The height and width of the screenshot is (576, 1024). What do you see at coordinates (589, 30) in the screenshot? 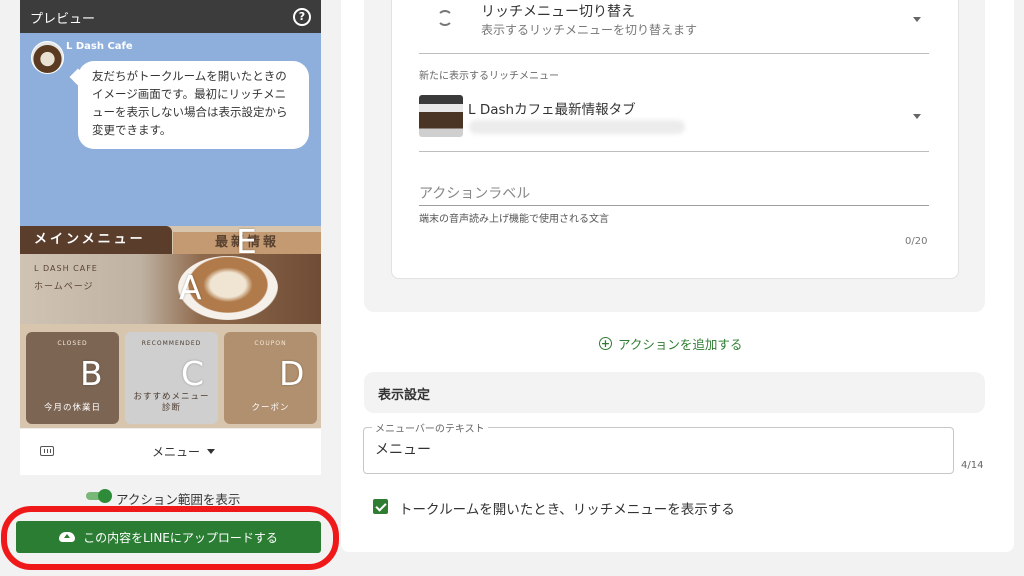
I see `action-type-description: 表示するリッチメニューを切り替えます` at bounding box center [589, 30].